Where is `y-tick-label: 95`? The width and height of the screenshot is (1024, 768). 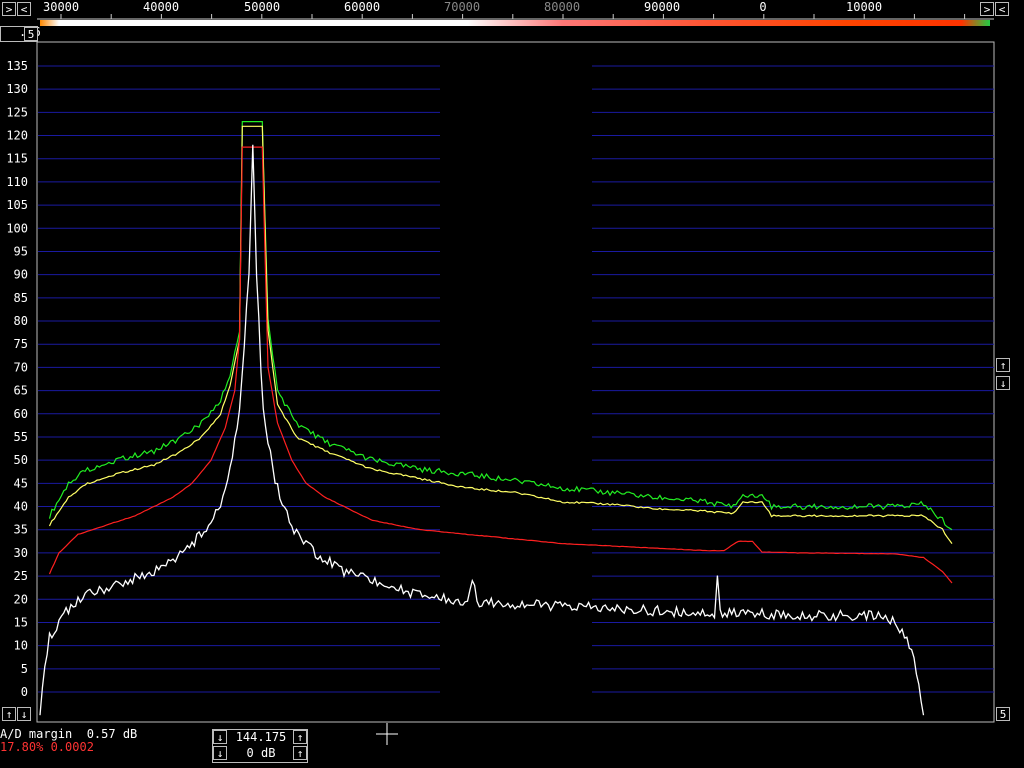
y-tick-label: 95 is located at coordinates (21, 251).